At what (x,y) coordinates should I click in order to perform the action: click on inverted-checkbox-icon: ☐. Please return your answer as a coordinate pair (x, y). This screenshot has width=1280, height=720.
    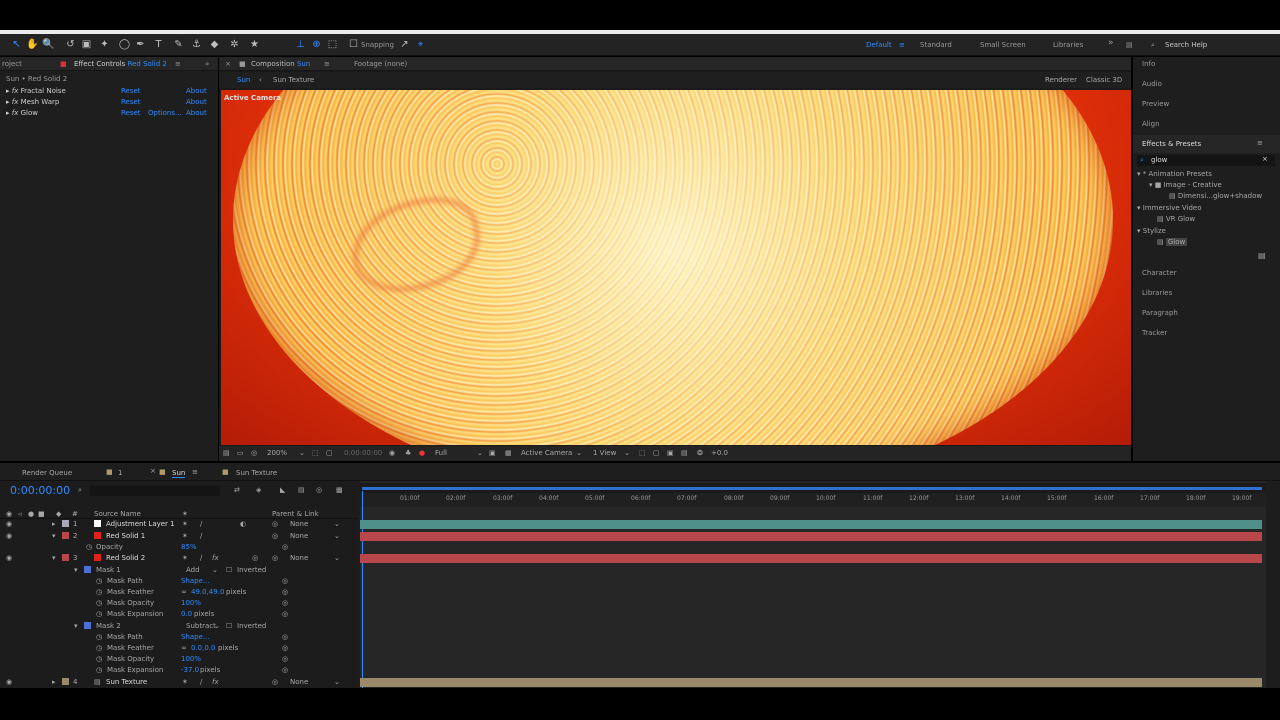
    Looking at the image, I should click on (229, 570).